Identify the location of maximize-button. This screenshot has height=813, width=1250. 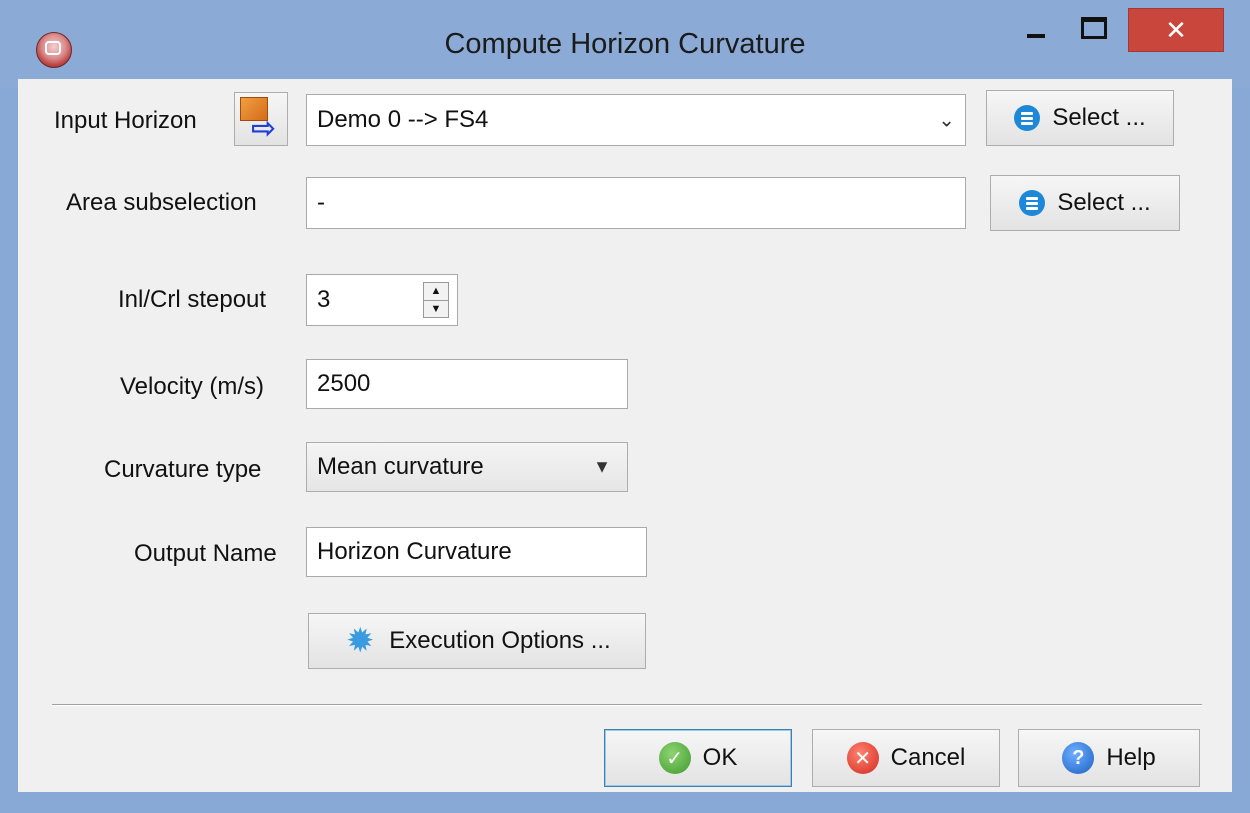
(1094, 28).